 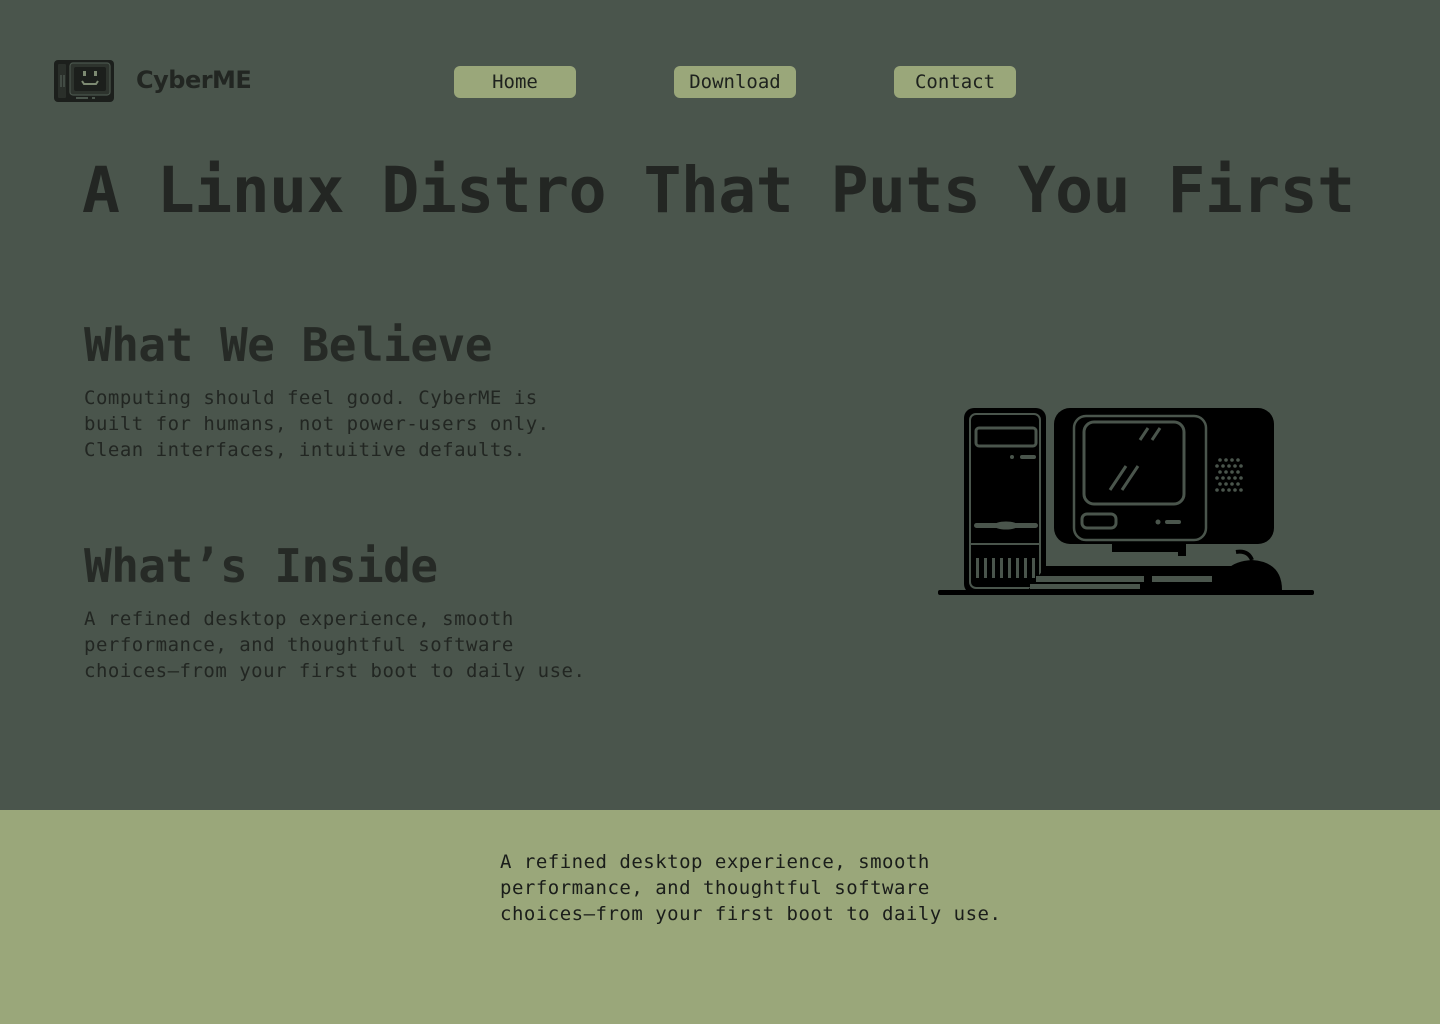 I want to click on section-title-inside: What’s Inside, so click(x=261, y=566).